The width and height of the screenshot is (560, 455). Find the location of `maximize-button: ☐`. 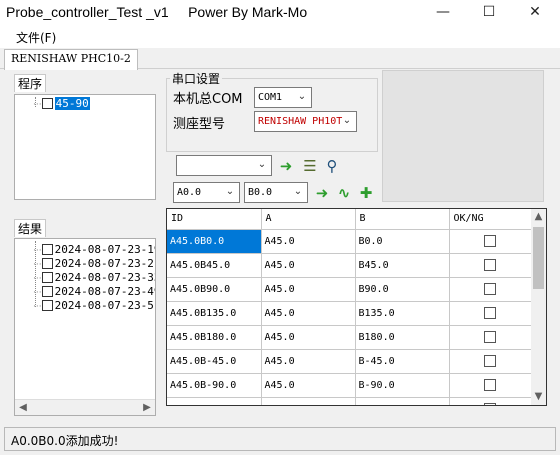

maximize-button: ☐ is located at coordinates (489, 13).